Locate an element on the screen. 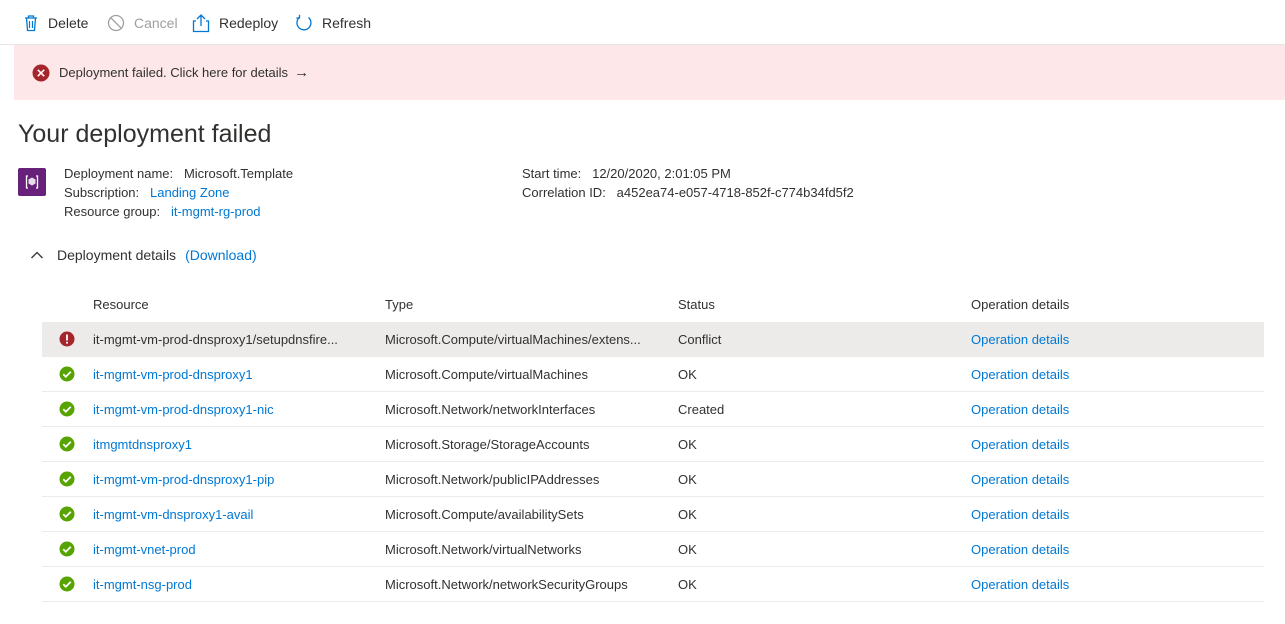 The image size is (1285, 624). upload-icon is located at coordinates (205, 23).